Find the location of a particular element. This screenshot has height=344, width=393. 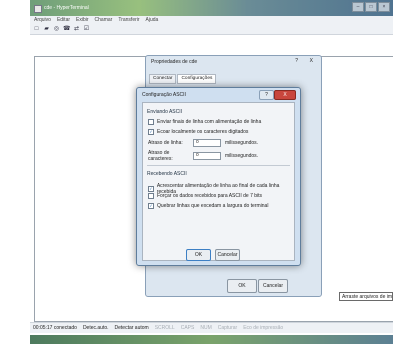

receiving-group-label: Recebendo ASCII is located at coordinates (167, 174).